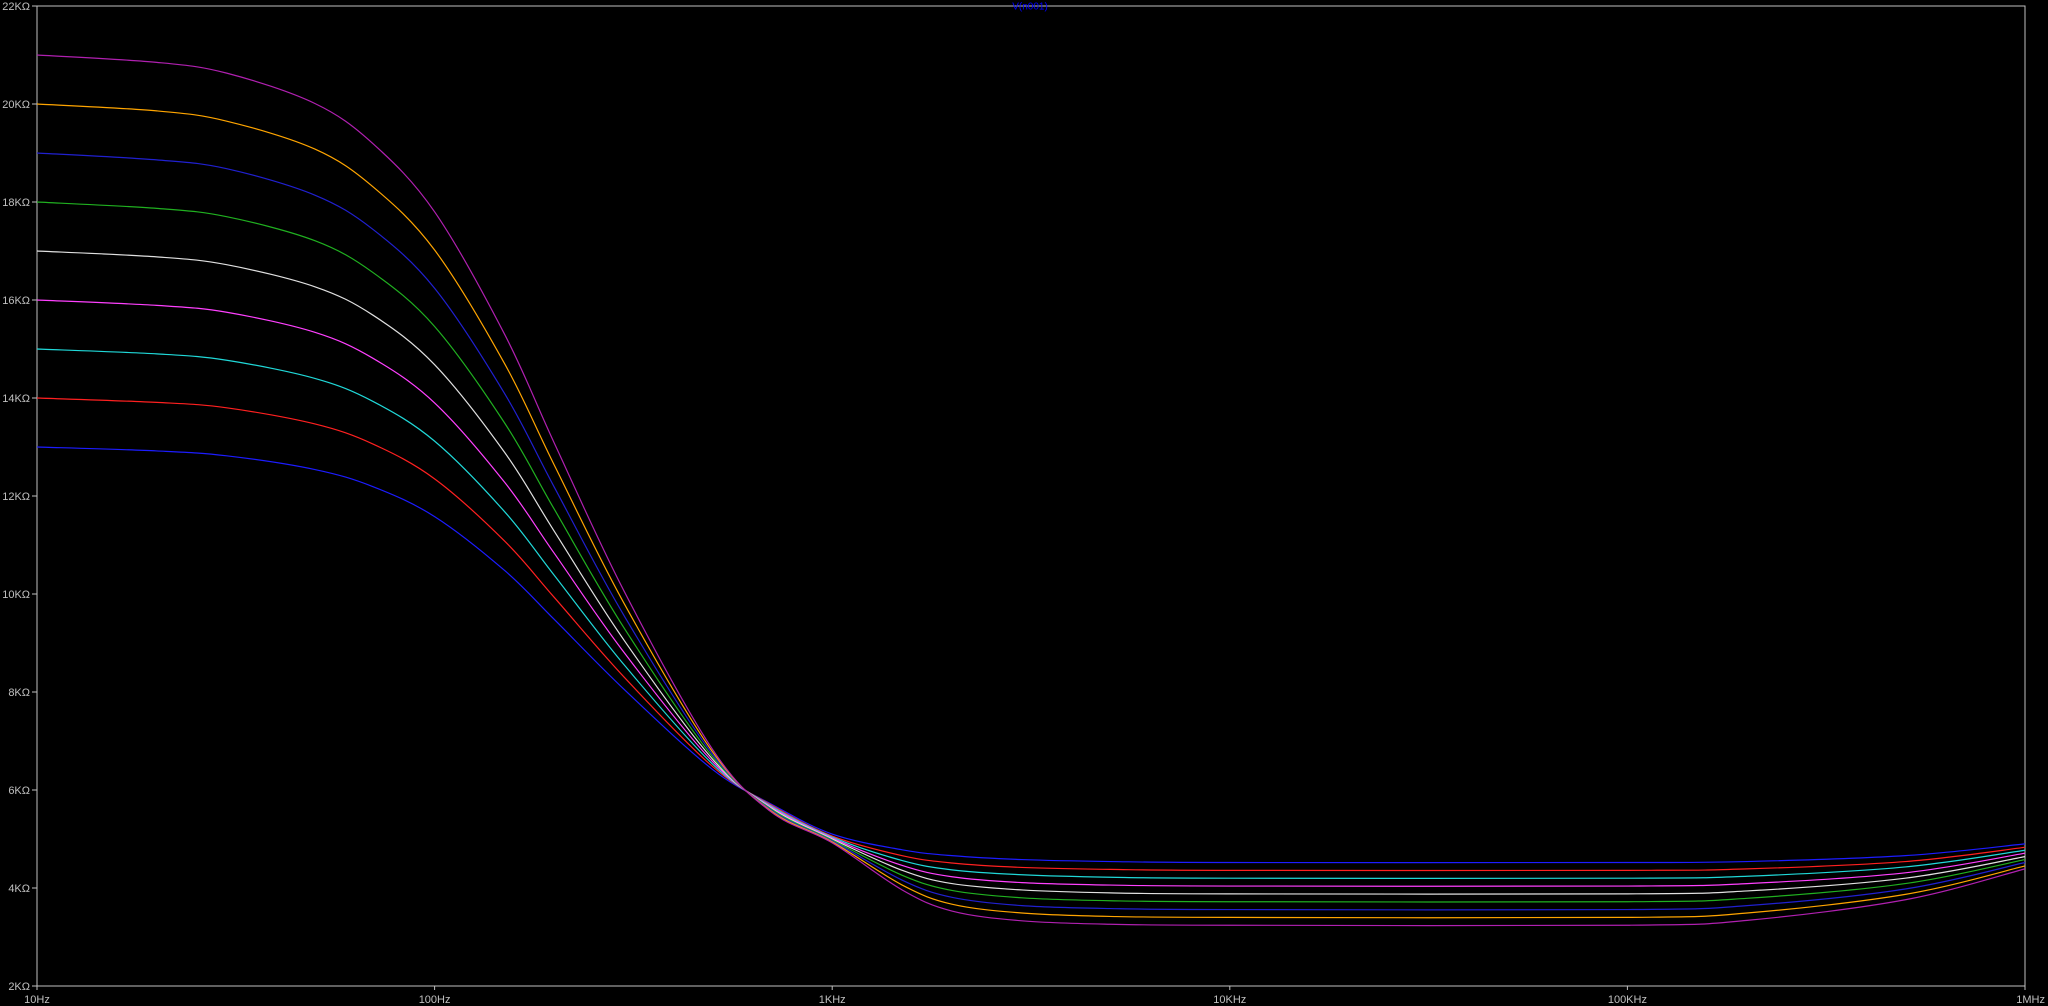 The width and height of the screenshot is (2048, 1006). What do you see at coordinates (16, 203) in the screenshot?
I see `y-tick-label: 18KΩ` at bounding box center [16, 203].